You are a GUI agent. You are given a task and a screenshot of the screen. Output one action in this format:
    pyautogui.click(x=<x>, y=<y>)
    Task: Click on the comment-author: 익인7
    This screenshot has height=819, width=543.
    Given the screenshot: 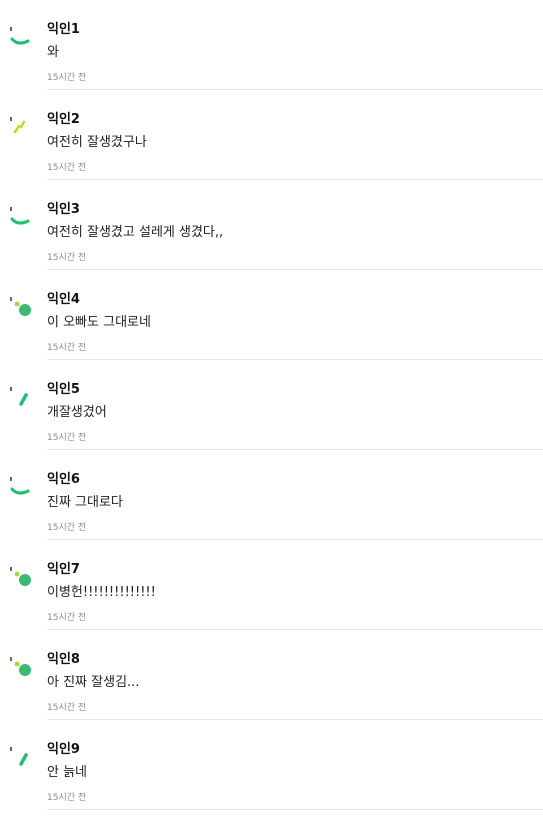 What is the action you would take?
    pyautogui.click(x=63, y=567)
    